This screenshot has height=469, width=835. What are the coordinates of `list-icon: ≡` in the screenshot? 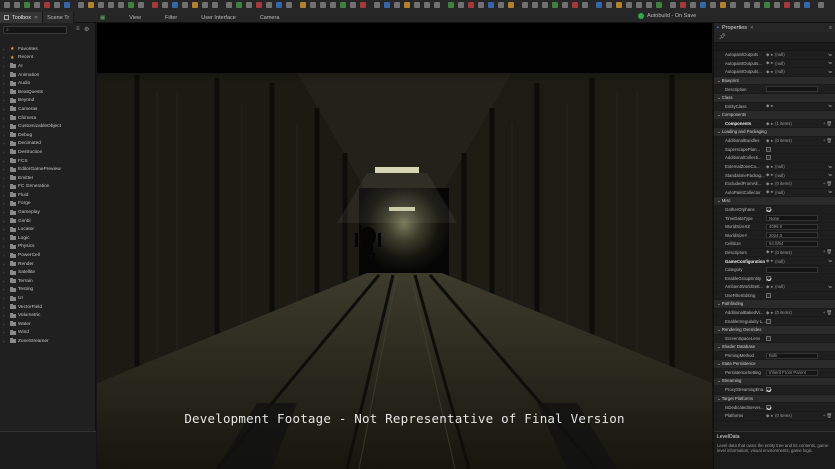 It's located at (78, 29).